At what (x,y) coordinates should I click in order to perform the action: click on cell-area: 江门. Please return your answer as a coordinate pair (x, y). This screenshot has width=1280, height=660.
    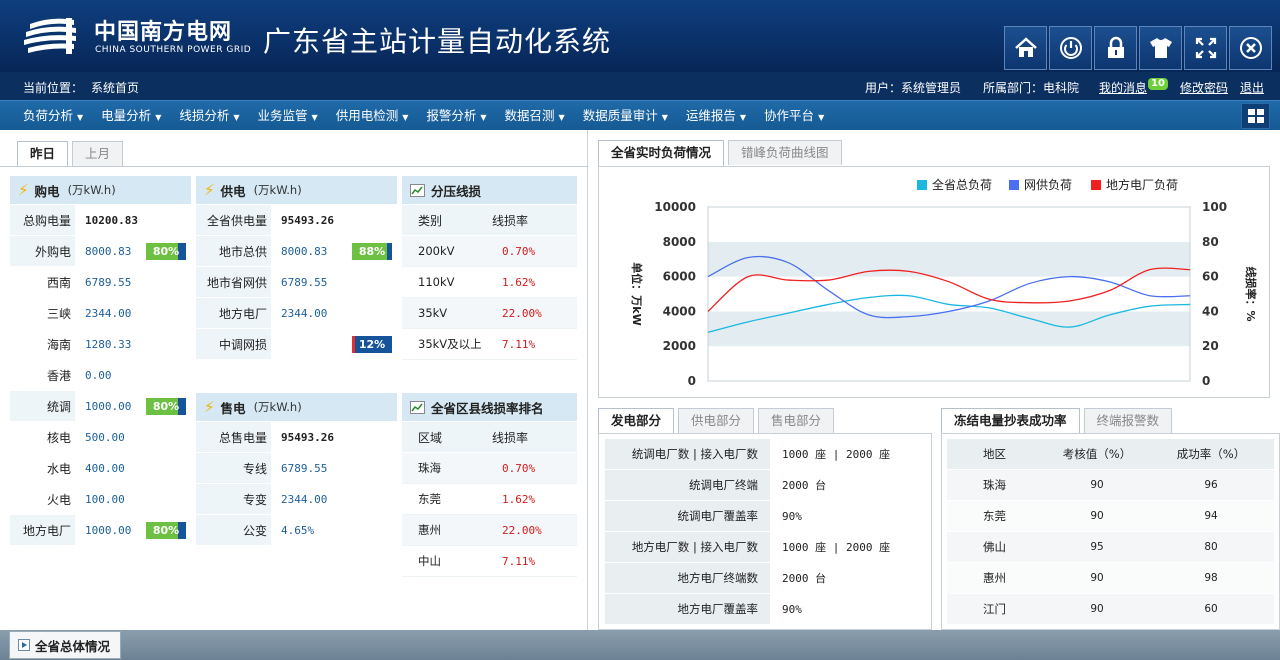
    Looking at the image, I should click on (994, 609).